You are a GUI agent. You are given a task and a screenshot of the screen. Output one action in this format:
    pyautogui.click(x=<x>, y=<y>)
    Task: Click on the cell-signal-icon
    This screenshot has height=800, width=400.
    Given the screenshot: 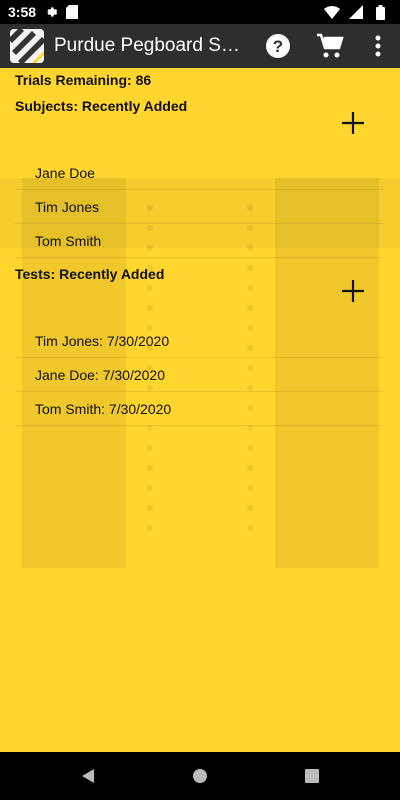 What is the action you would take?
    pyautogui.click(x=356, y=12)
    